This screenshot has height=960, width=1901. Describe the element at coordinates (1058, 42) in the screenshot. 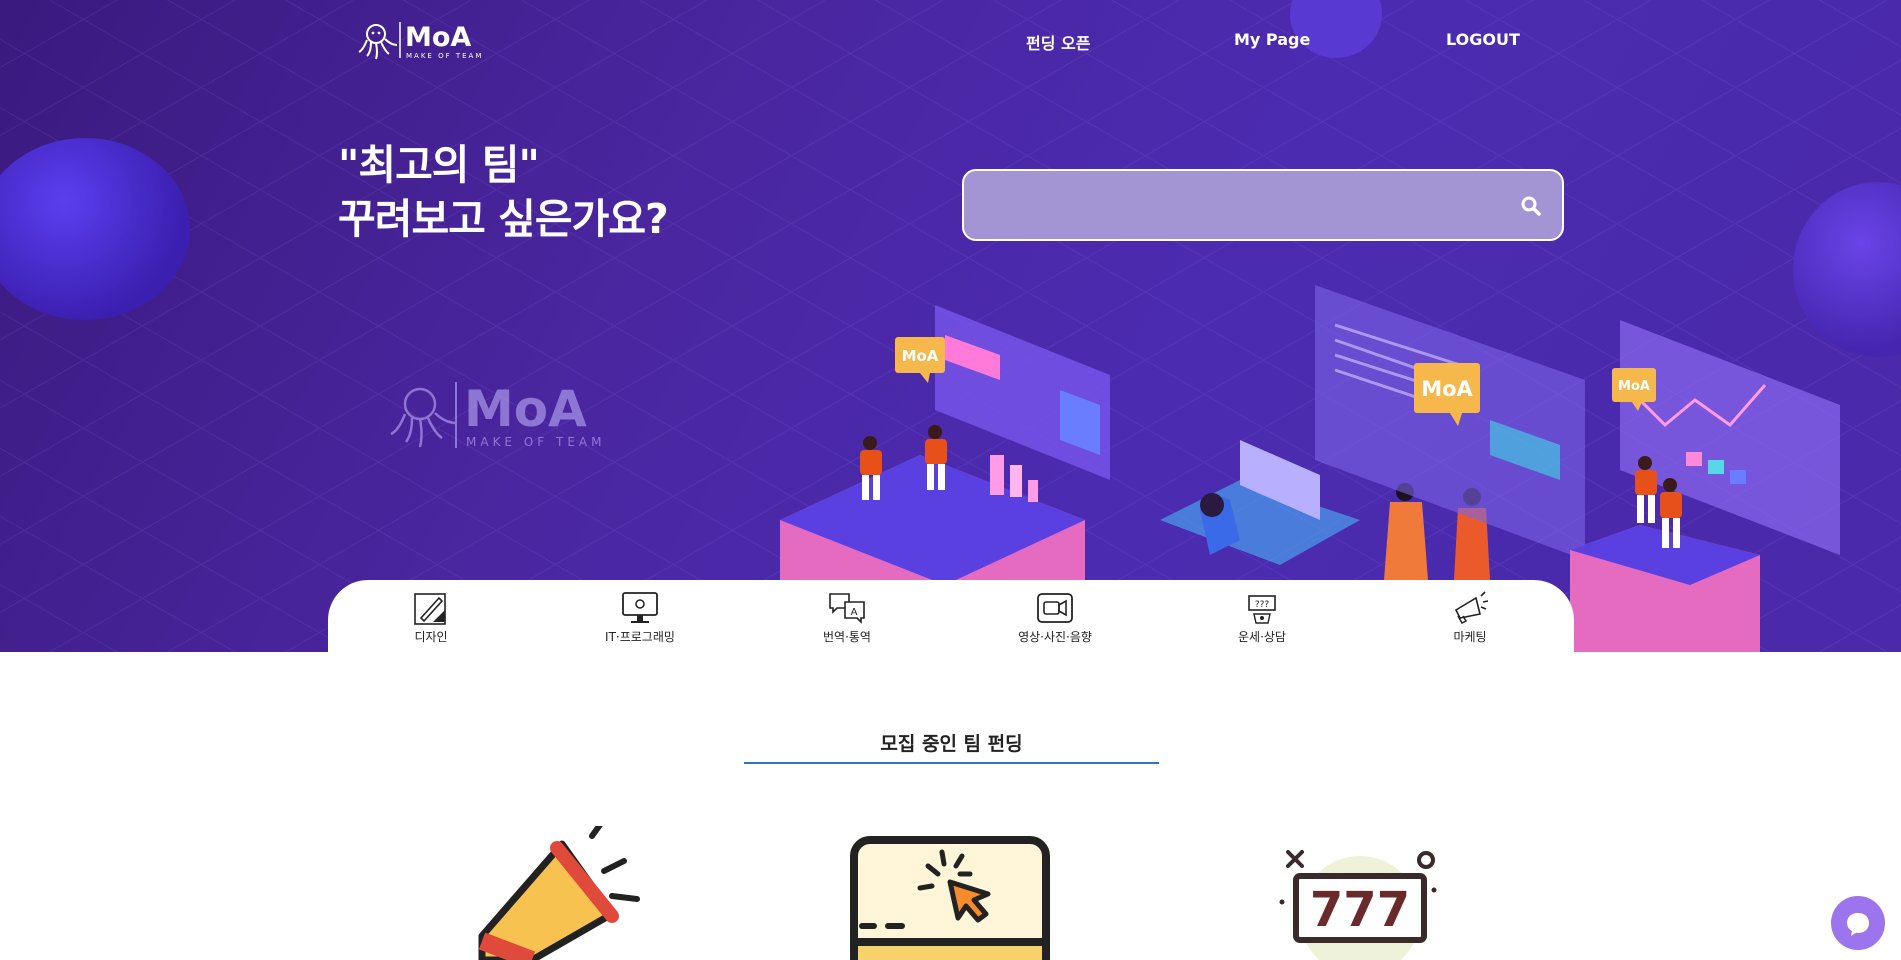

I see `nav-funding-open: 펀딩 오픈` at that location.